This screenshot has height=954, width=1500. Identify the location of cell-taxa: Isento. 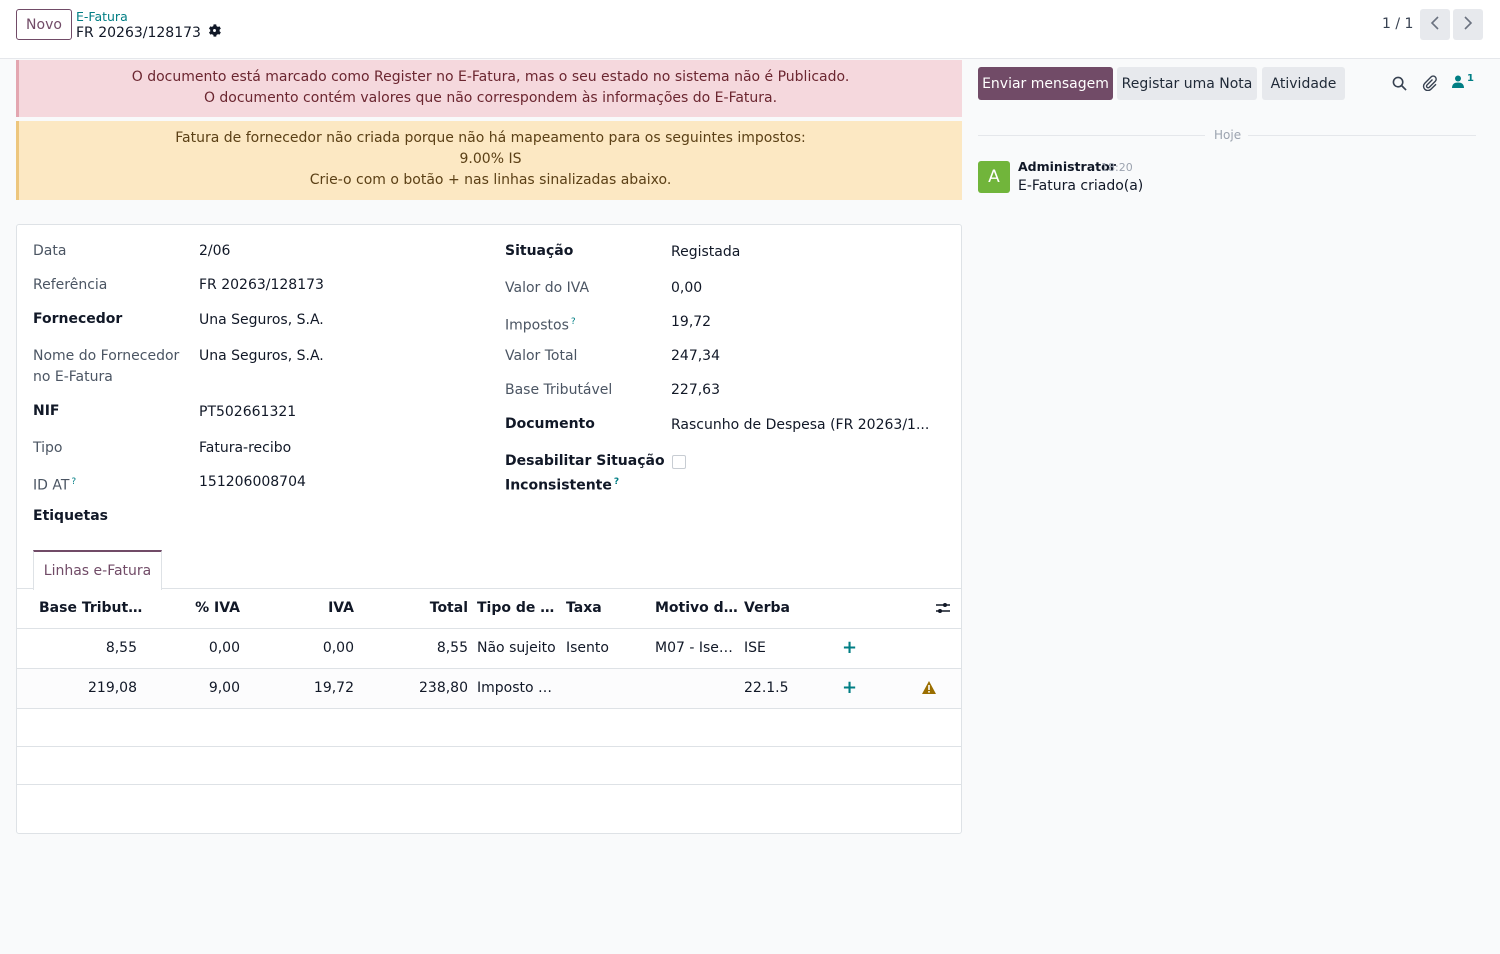
(606, 648).